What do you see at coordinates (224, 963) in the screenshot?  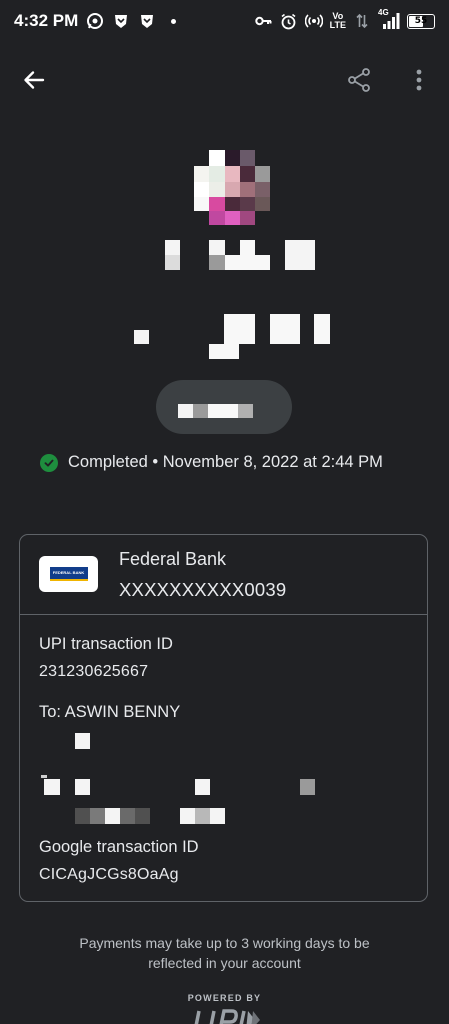 I see `payment-delay-note-line2: reflected in your account` at bounding box center [224, 963].